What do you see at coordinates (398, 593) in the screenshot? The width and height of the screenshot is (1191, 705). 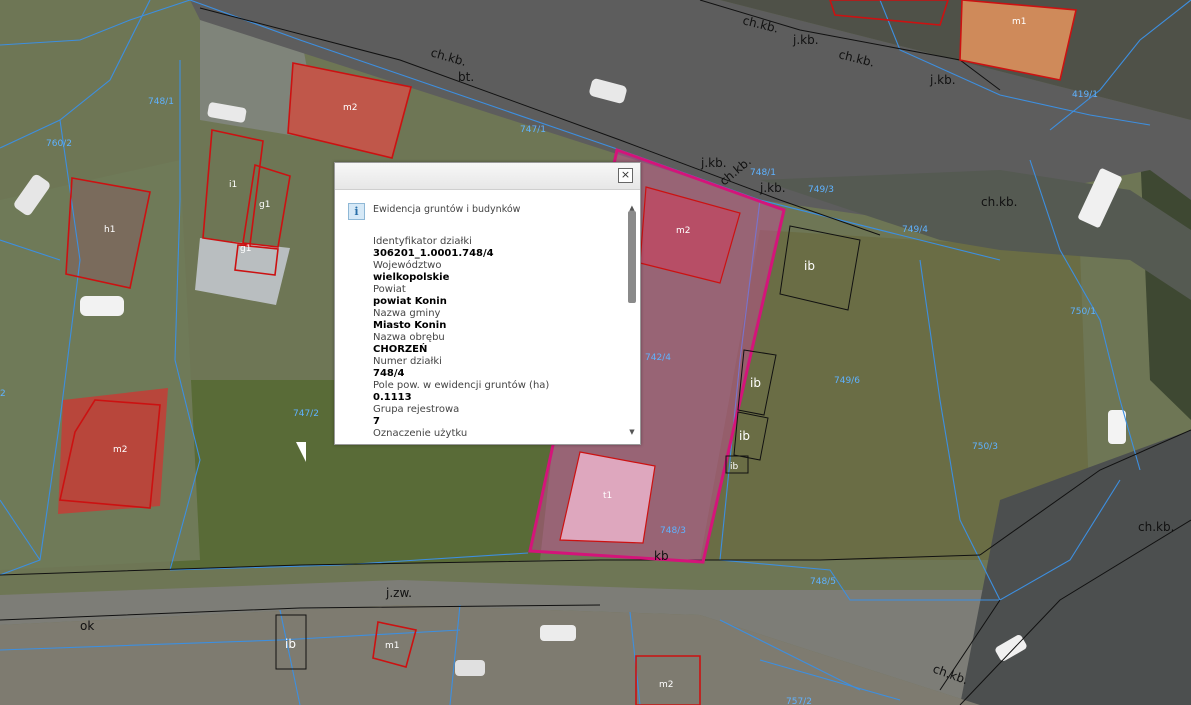 I see `road-label: j.zw.` at bounding box center [398, 593].